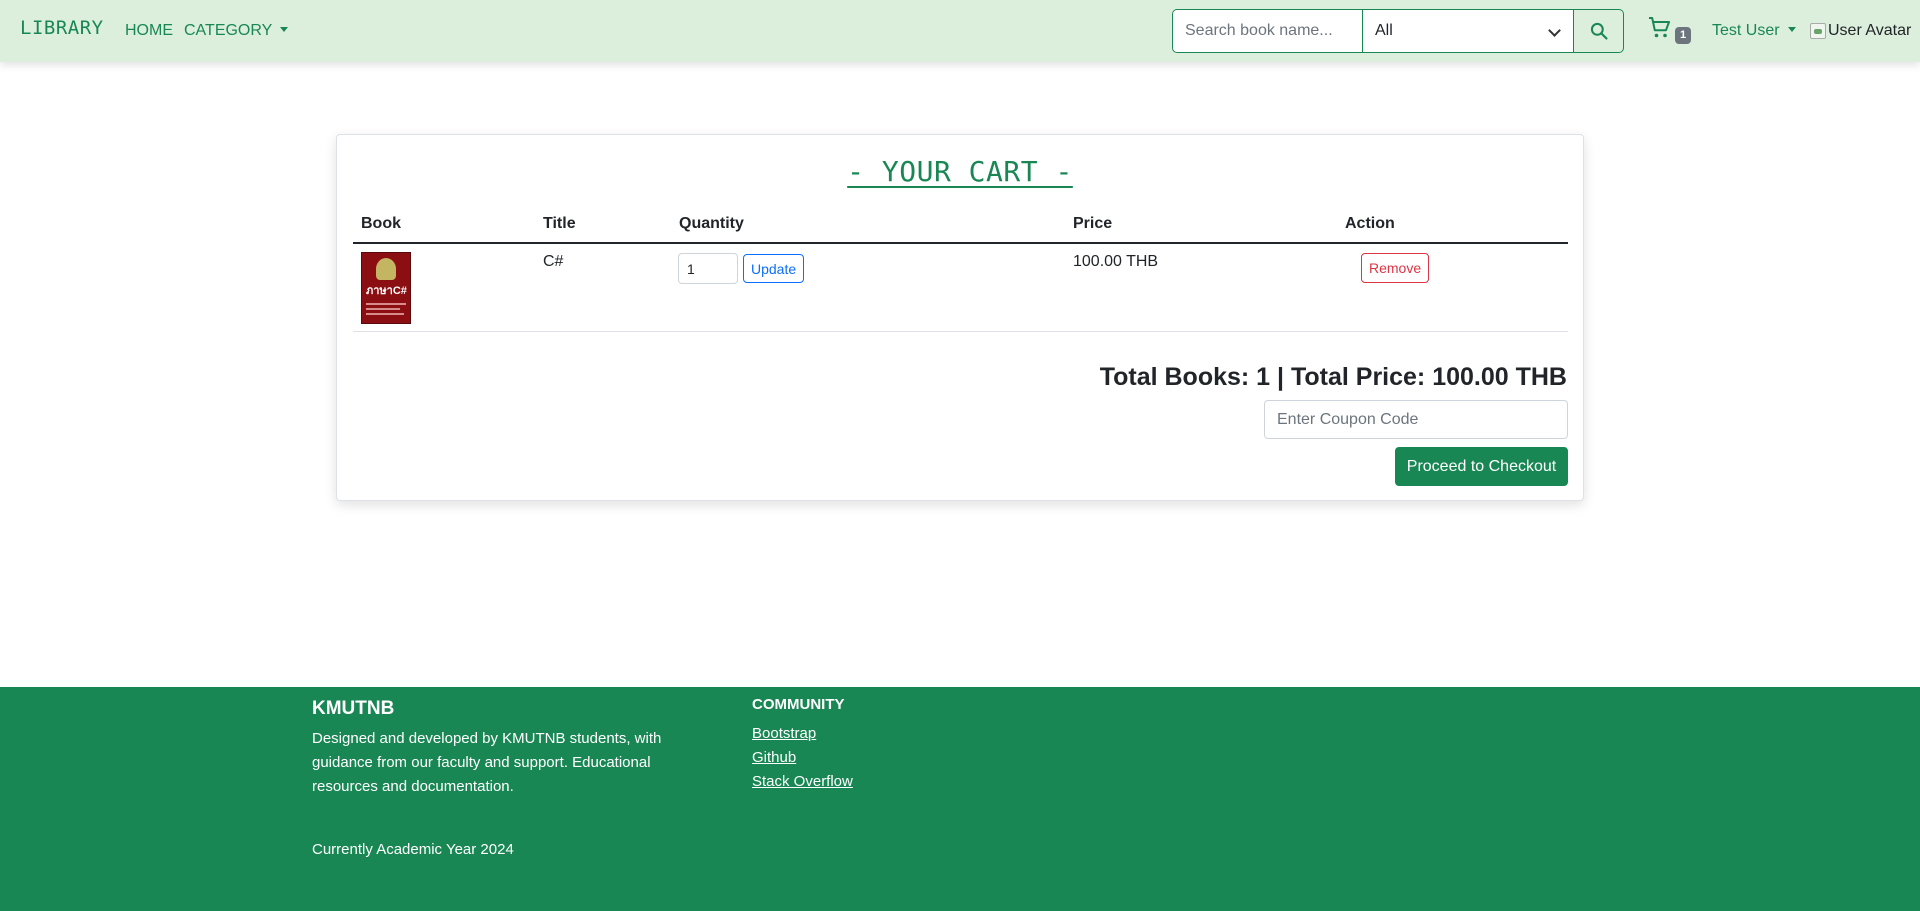  What do you see at coordinates (559, 223) in the screenshot?
I see `header-title: Title` at bounding box center [559, 223].